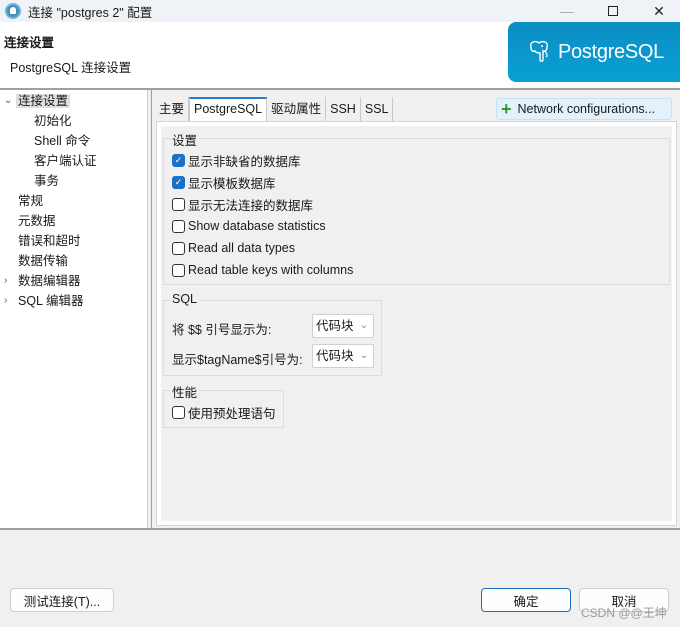 Image resolution: width=680 pixels, height=627 pixels. I want to click on dialog-header: 连接设置 PostgreSQL 连接设置 PostgreSQL, so click(340, 55).